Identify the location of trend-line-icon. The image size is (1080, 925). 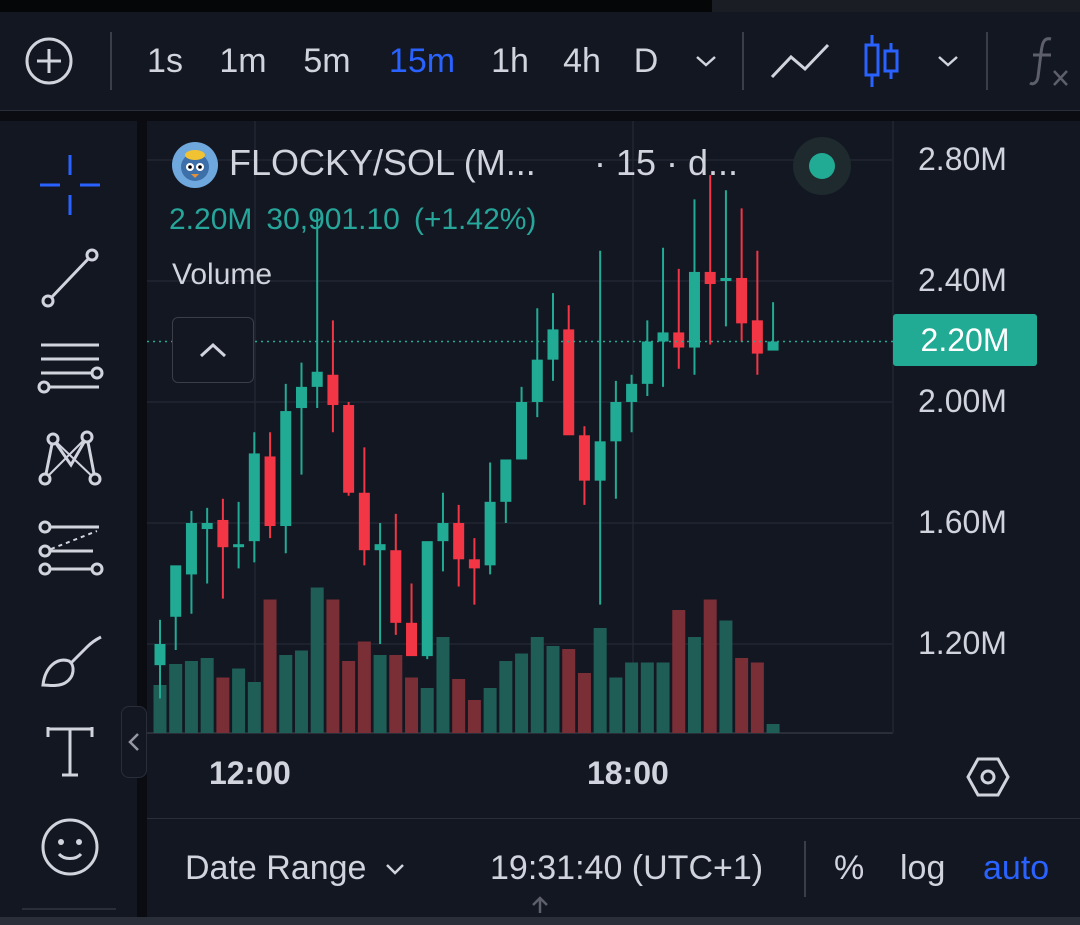
(70, 278).